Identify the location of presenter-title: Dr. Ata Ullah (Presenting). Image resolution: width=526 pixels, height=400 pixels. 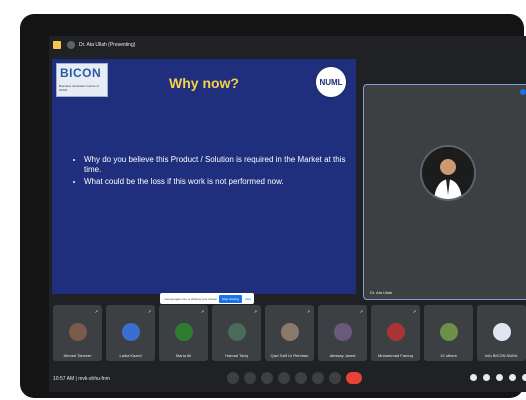
(107, 45).